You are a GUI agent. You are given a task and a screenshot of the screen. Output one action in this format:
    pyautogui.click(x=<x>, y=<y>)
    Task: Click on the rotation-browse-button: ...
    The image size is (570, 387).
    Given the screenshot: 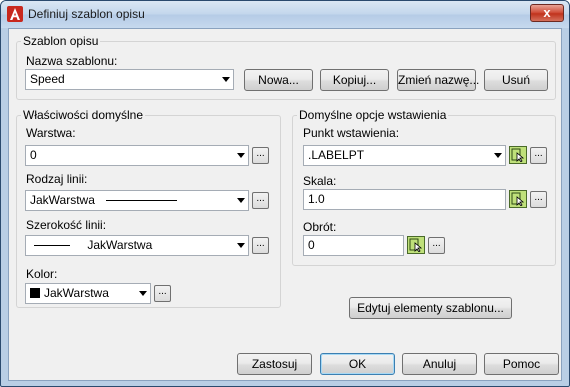 What is the action you would take?
    pyautogui.click(x=436, y=245)
    